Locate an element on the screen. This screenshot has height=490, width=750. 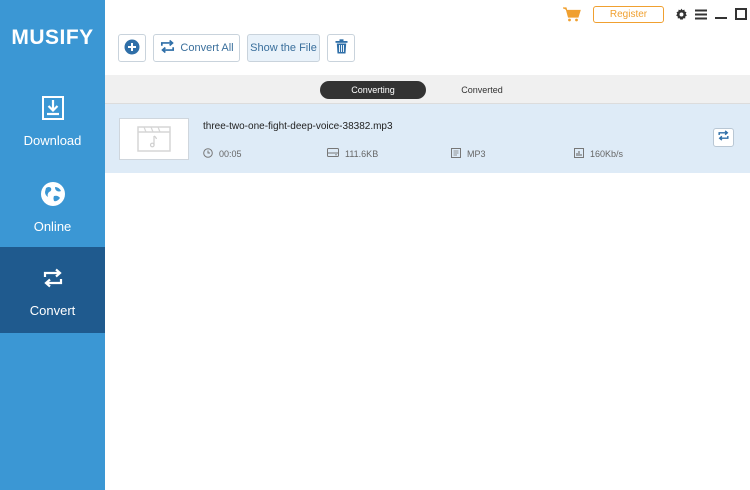
file-thumbnail is located at coordinates (154, 139).